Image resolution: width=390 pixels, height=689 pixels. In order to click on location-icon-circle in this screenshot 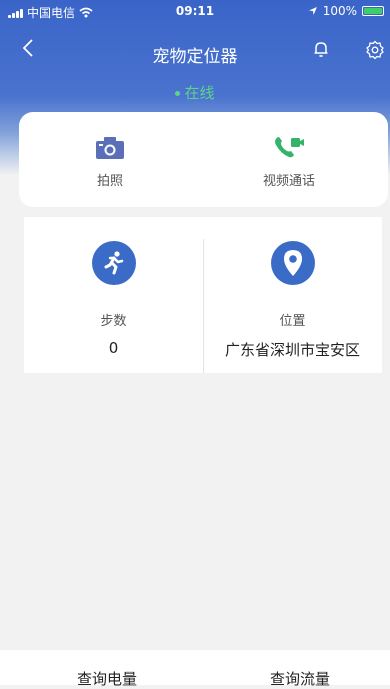, I will do `click(293, 263)`.